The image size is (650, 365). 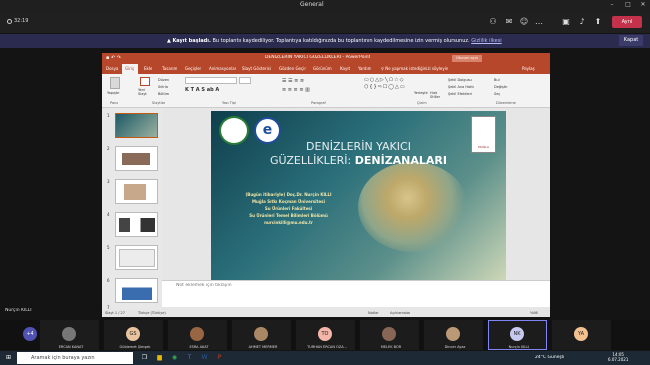 What do you see at coordinates (497, 80) in the screenshot?
I see `find-button: Bul` at bounding box center [497, 80].